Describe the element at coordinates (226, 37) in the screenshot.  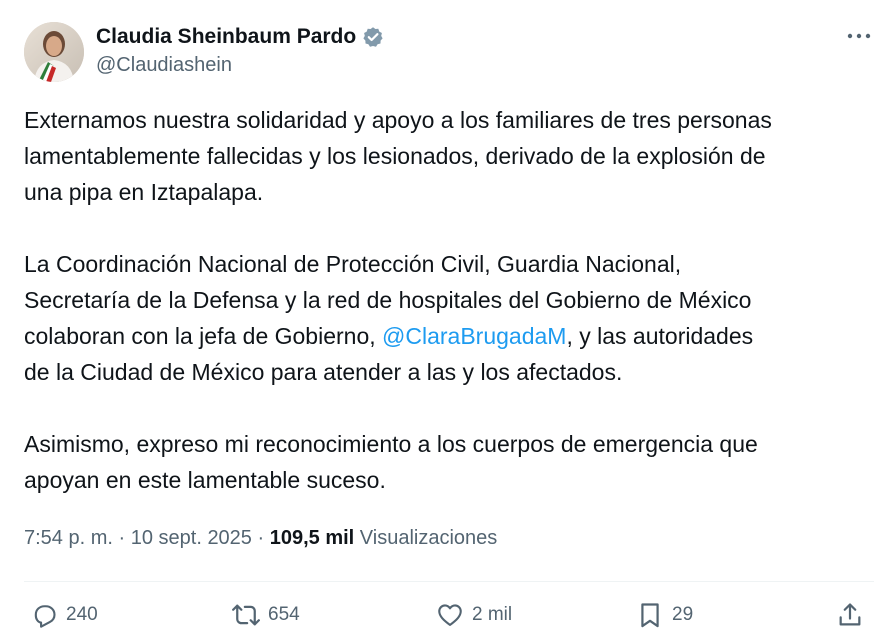
I see `author-display-name: Claudia Sheinbaum Pardo` at that location.